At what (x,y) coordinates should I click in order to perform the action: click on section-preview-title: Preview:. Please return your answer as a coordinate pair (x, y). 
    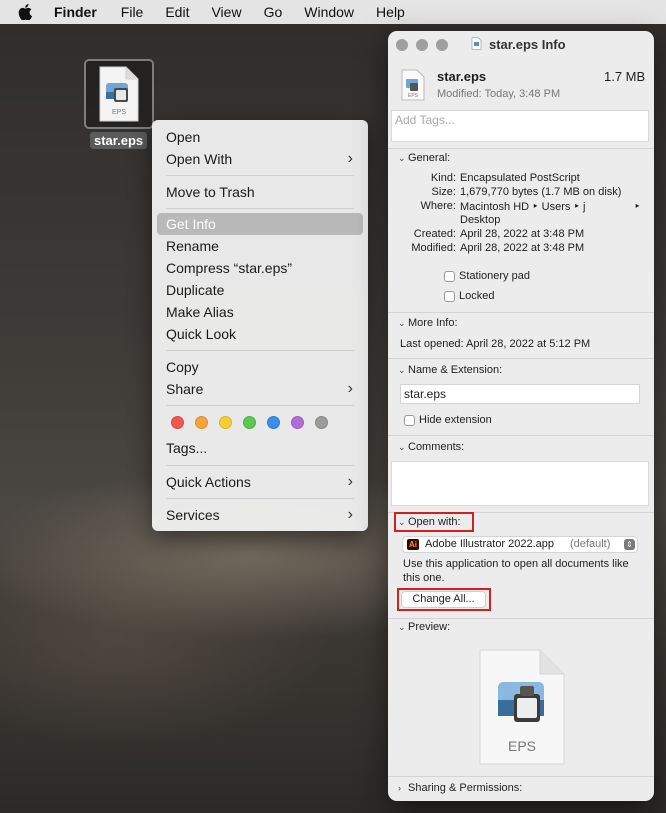
    Looking at the image, I should click on (429, 627).